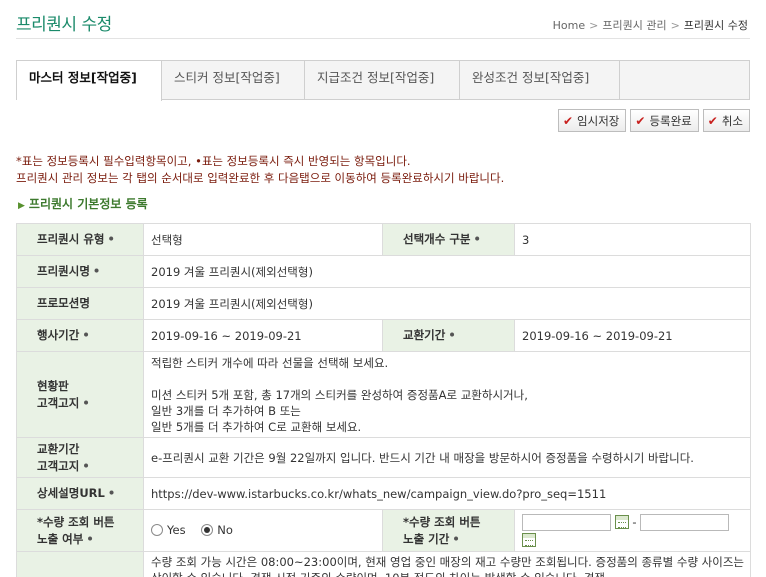 This screenshot has width=766, height=577. What do you see at coordinates (80, 493) in the screenshot?
I see `detail-url-label: 상세설명URL •` at bounding box center [80, 493].